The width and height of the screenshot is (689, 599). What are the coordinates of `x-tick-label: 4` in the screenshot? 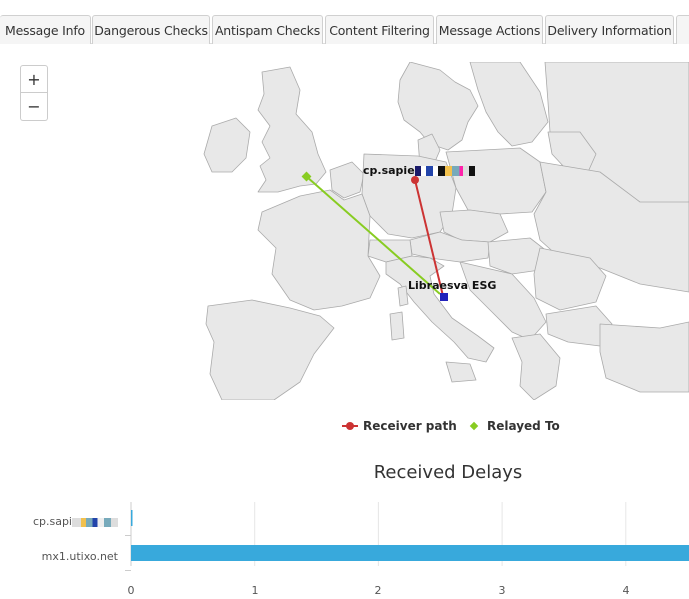 It's located at (626, 590).